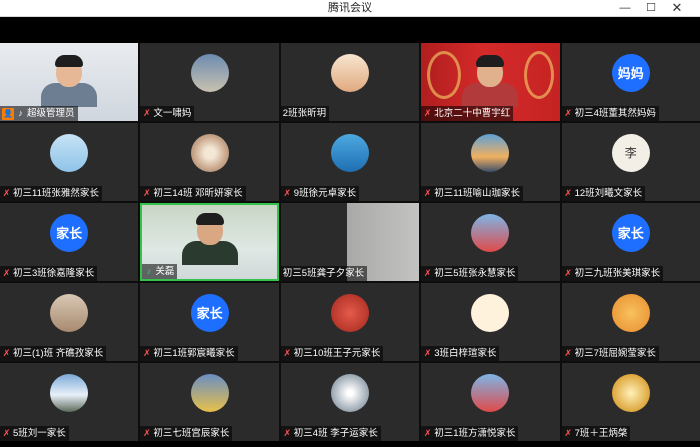  I want to click on participant-tile: 2班张昕玥, so click(350, 82).